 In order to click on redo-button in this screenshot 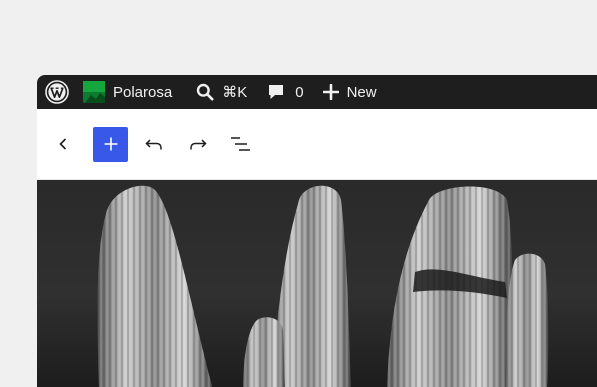, I will do `click(198, 144)`.